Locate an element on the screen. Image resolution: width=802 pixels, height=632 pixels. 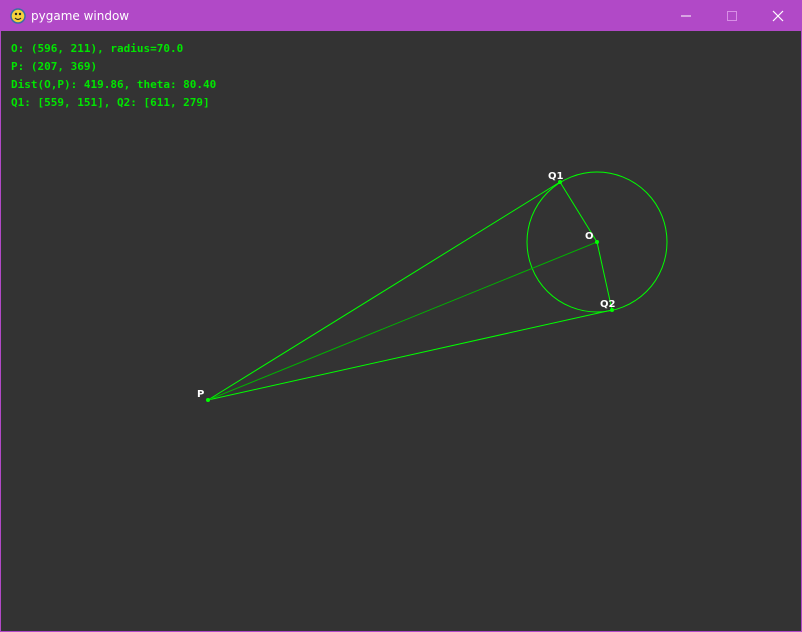
info-line-tangents: Q1: [559, 151], Q2: [611, 279] is located at coordinates (110, 102).